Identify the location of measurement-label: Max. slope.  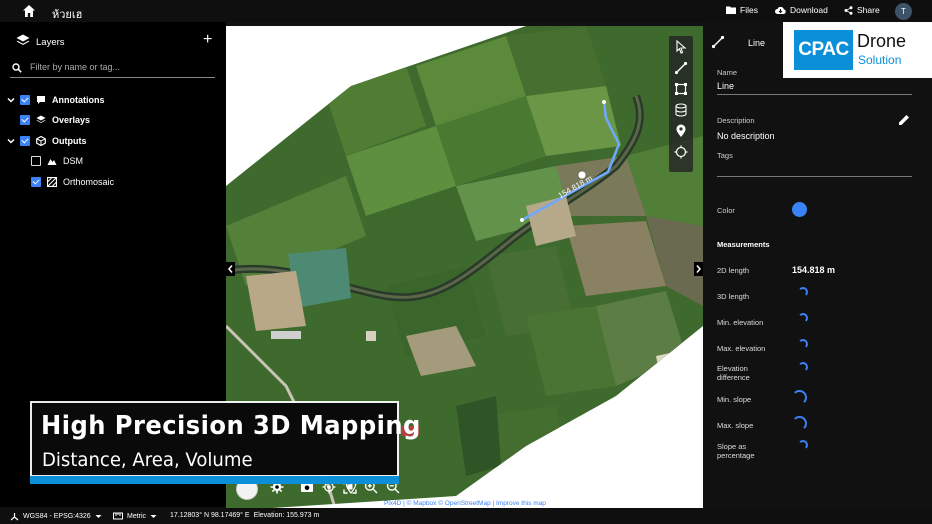
(735, 425).